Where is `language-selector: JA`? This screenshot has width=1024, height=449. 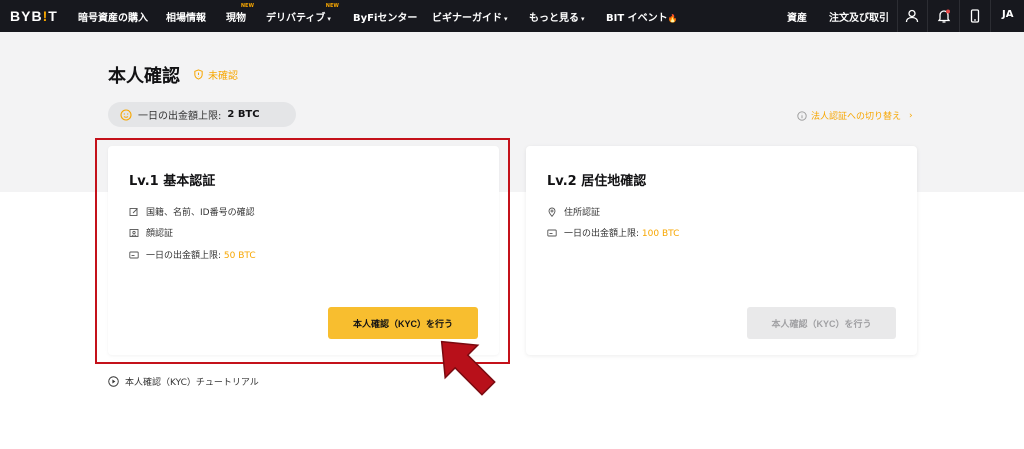
language-selector: JA is located at coordinates (1007, 14).